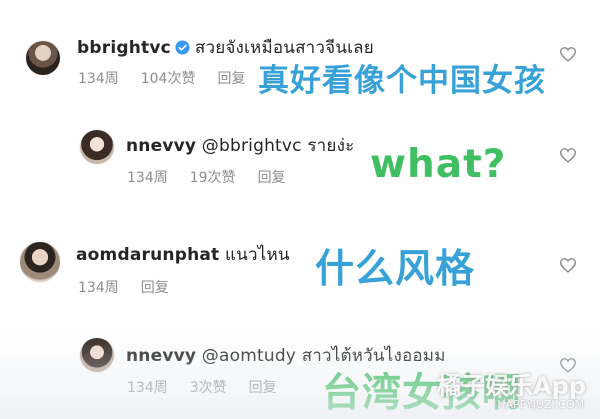 This screenshot has width=600, height=419. I want to click on overlay-caption: 什么风格, so click(395, 269).